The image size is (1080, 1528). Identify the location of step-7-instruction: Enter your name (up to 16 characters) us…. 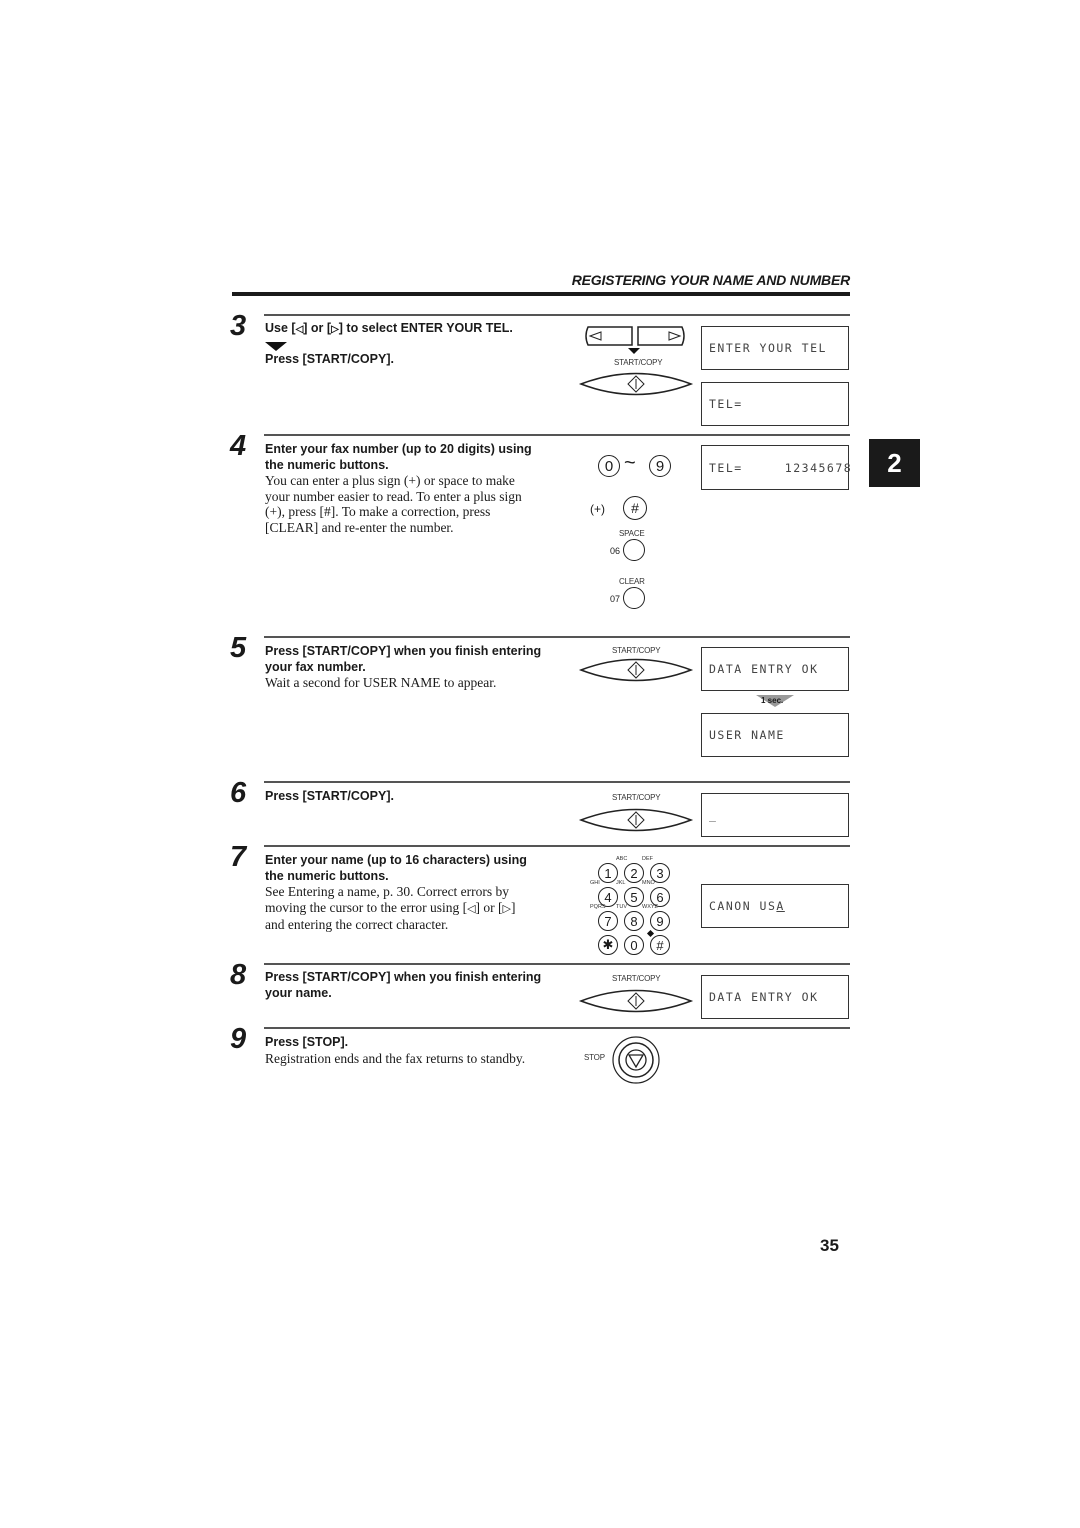
(396, 893).